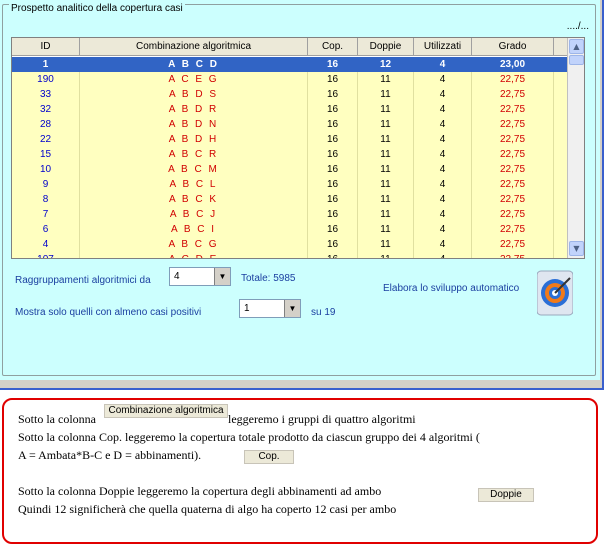 The image size is (608, 546). I want to click on cell-grado: 23,00, so click(513, 64).